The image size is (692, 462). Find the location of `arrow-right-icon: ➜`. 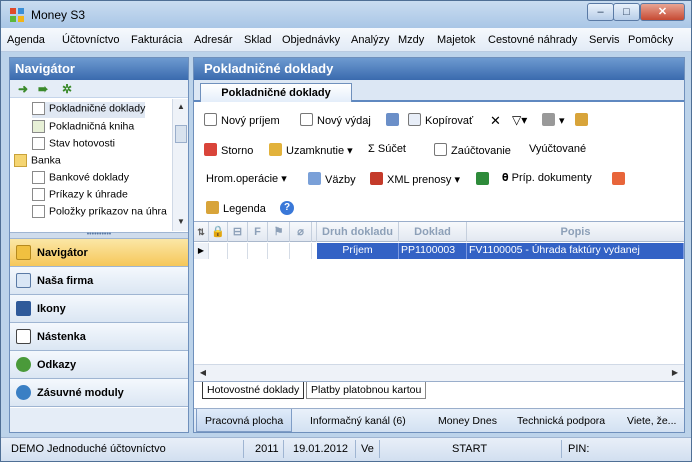

arrow-right-icon: ➜ is located at coordinates (23, 89).